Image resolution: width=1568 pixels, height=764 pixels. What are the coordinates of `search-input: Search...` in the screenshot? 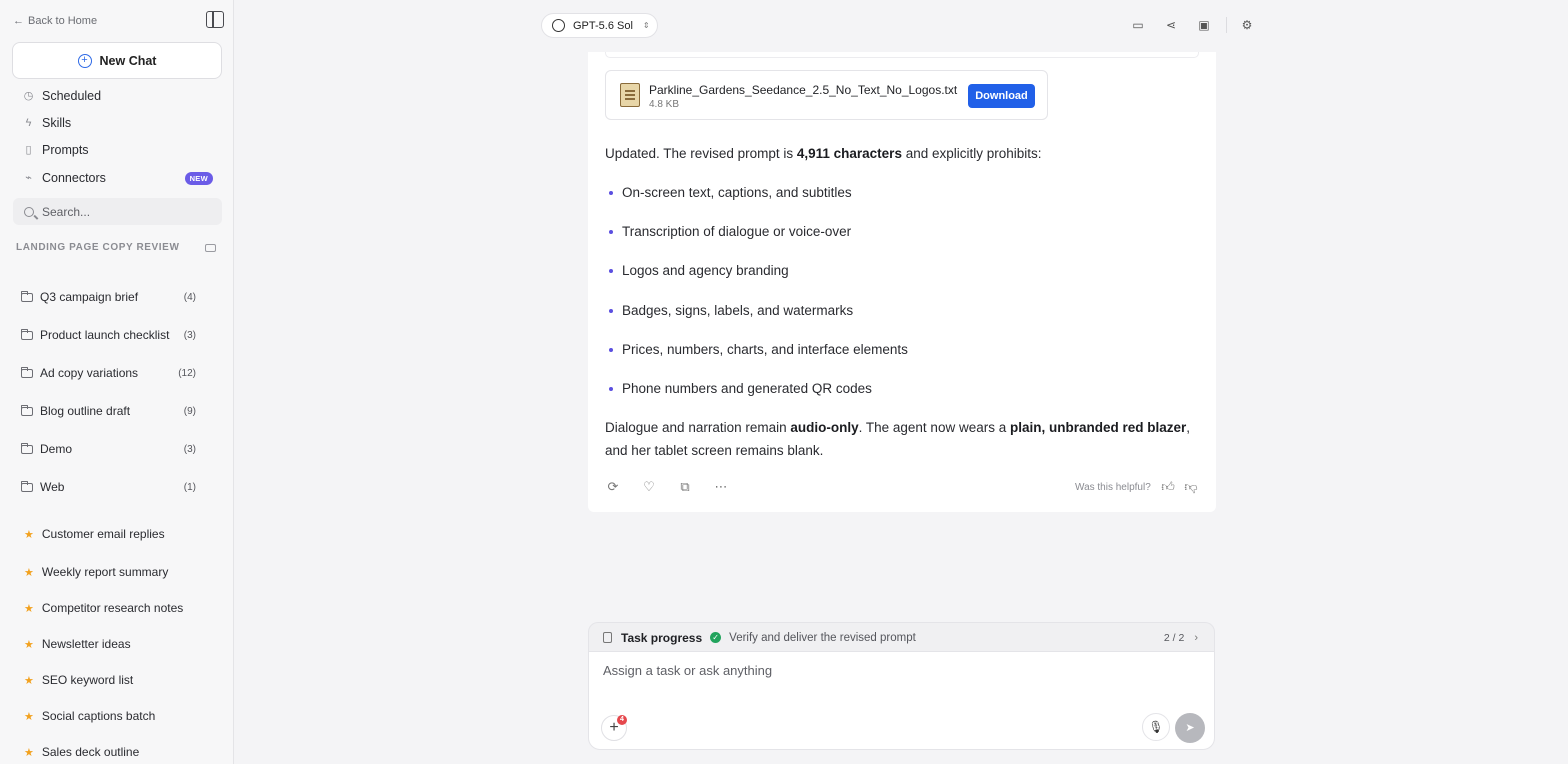 It's located at (117, 211).